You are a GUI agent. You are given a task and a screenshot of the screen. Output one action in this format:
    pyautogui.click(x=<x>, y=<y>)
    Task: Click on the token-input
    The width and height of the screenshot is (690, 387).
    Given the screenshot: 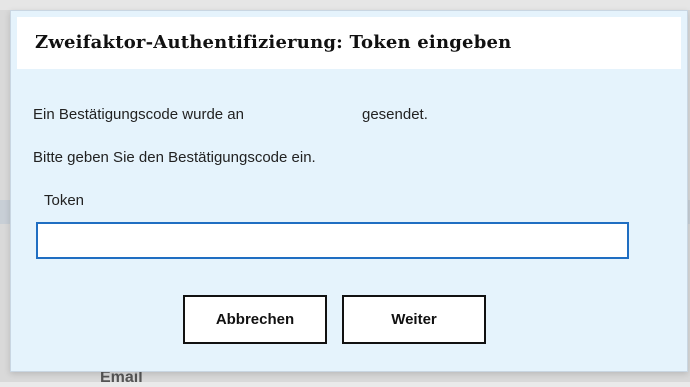 What is the action you would take?
    pyautogui.click(x=332, y=240)
    